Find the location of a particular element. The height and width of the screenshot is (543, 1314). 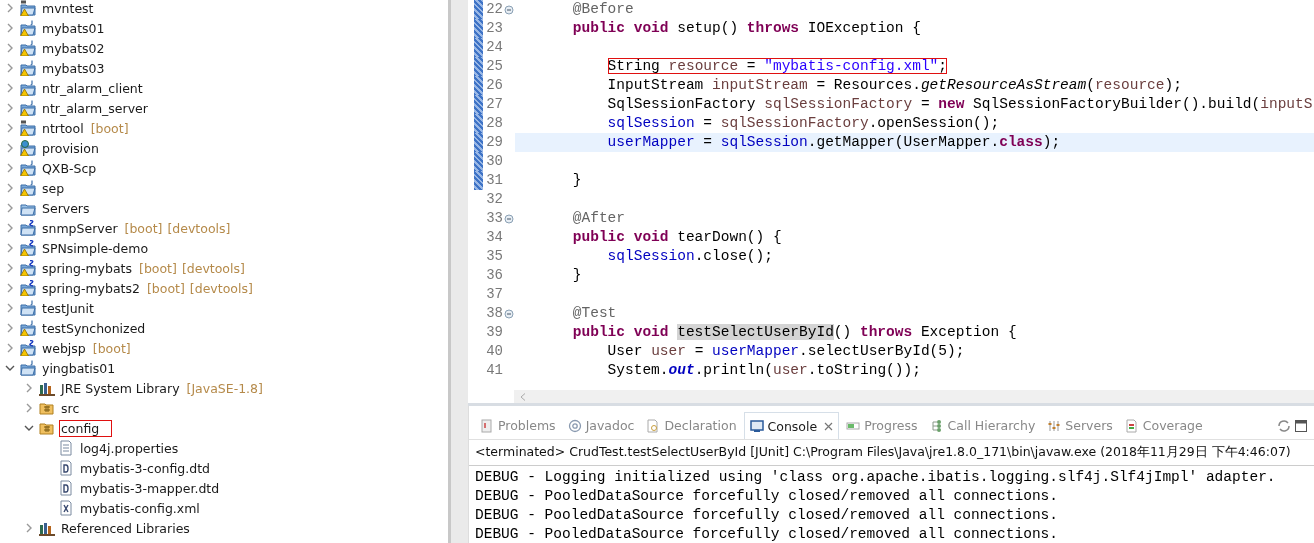

view-tab: Declaration is located at coordinates (691, 425).